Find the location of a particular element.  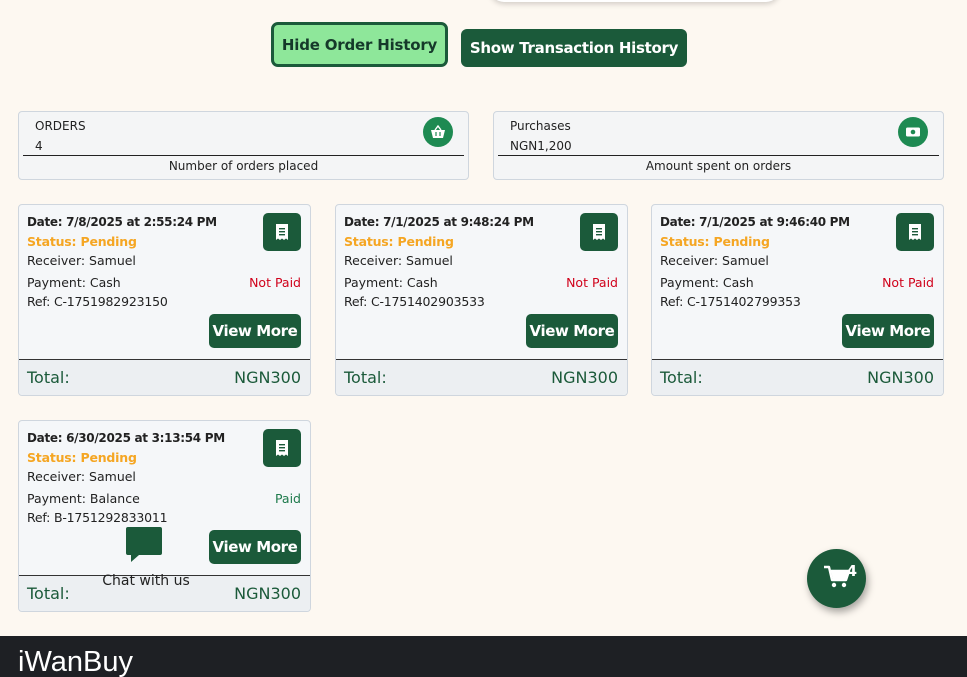

payment-status-badge: Paid is located at coordinates (287, 498).